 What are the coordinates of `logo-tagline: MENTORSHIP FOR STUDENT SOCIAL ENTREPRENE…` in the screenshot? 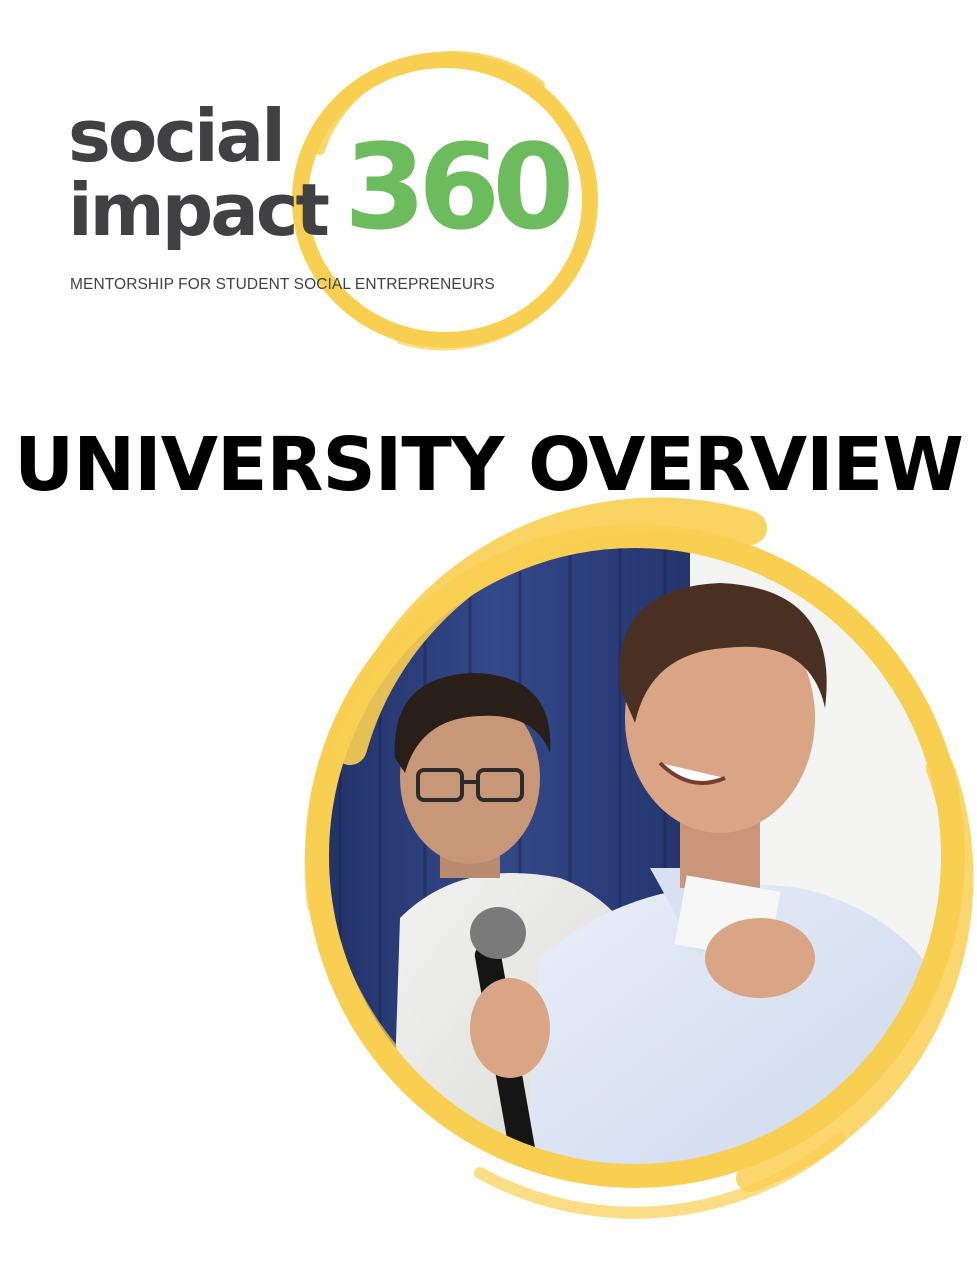 It's located at (282, 284).